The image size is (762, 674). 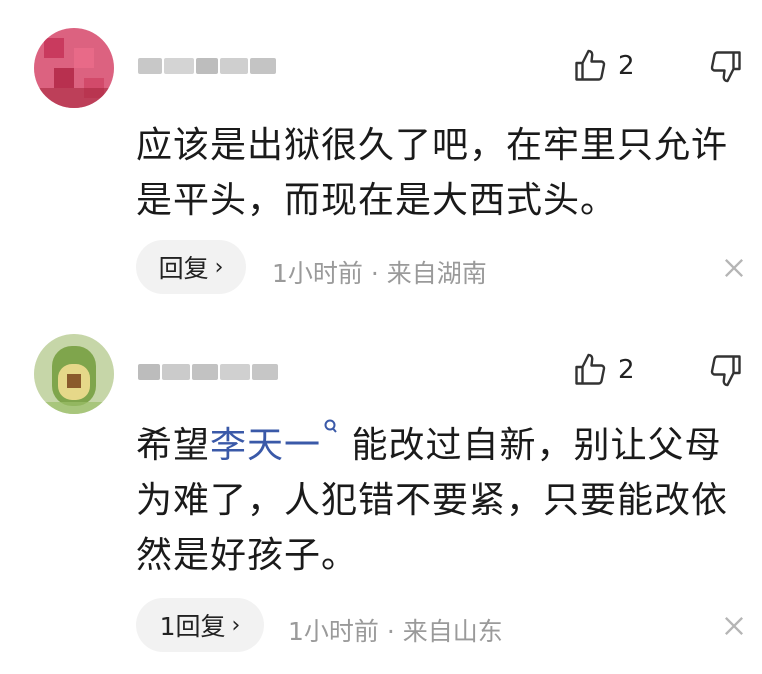 What do you see at coordinates (530, 445) in the screenshot?
I see `text-segment: 能改过自新，别让父母` at bounding box center [530, 445].